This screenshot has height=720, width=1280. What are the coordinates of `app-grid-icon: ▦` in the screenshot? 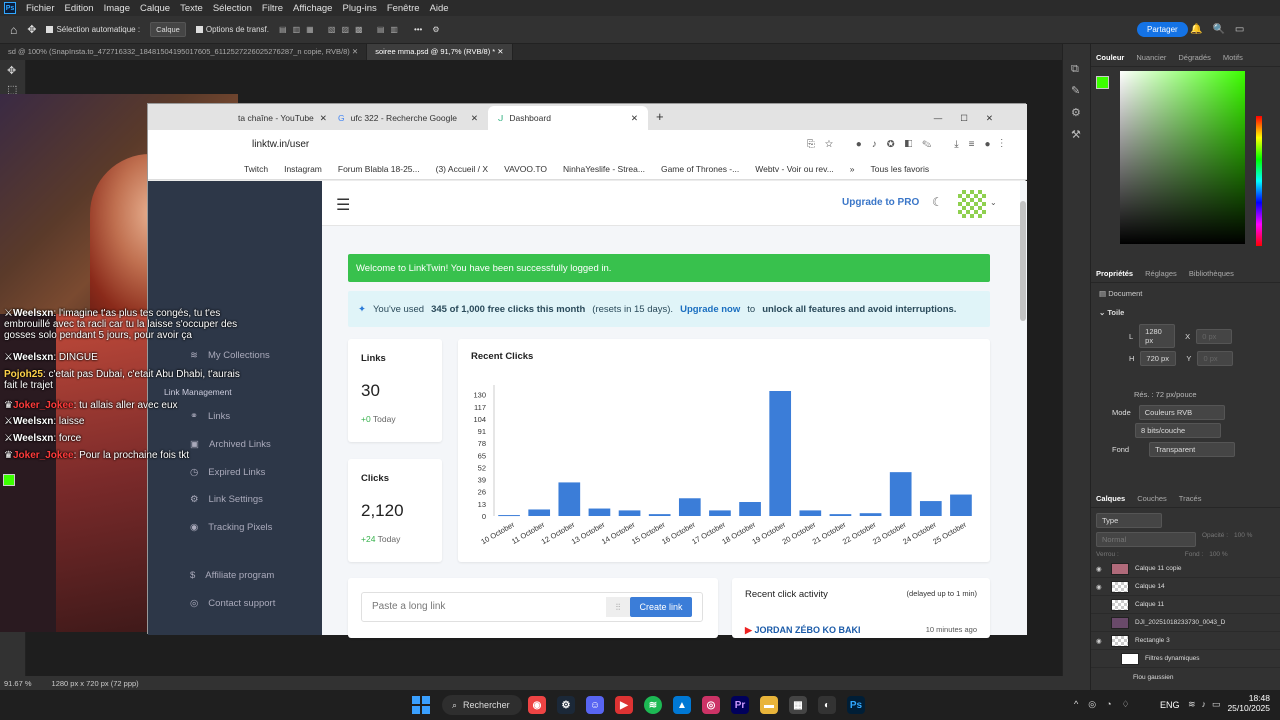 It's located at (798, 705).